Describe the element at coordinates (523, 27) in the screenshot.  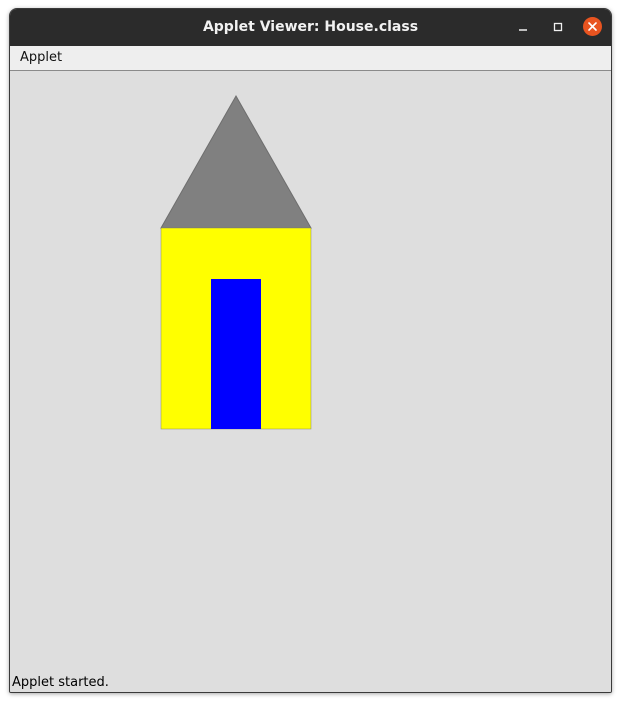
I see `minimize-button` at that location.